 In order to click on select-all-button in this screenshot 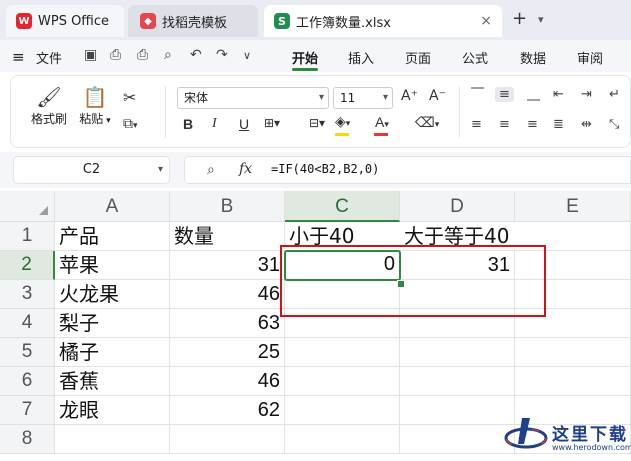, I will do `click(27, 206)`.